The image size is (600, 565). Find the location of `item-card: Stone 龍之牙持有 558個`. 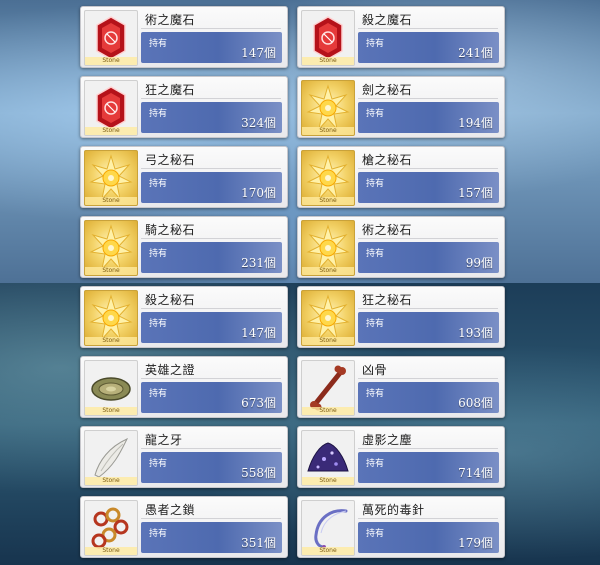

item-card: Stone 龍之牙持有 558個 is located at coordinates (184, 457).